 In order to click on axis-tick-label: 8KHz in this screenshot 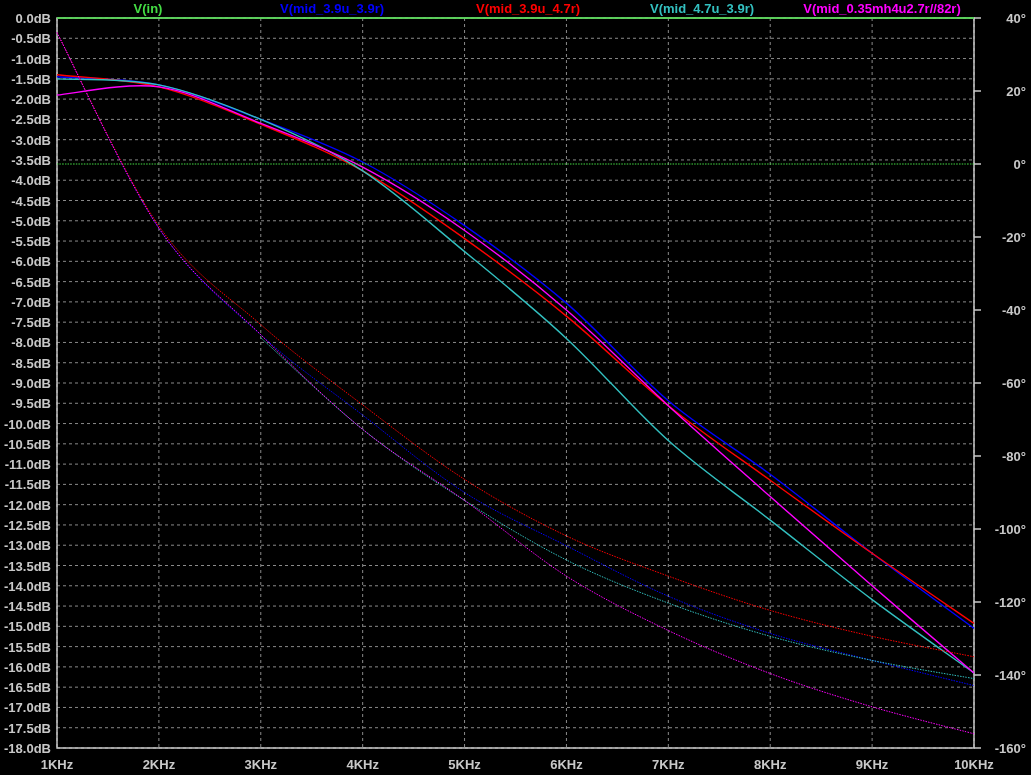, I will do `click(770, 764)`.